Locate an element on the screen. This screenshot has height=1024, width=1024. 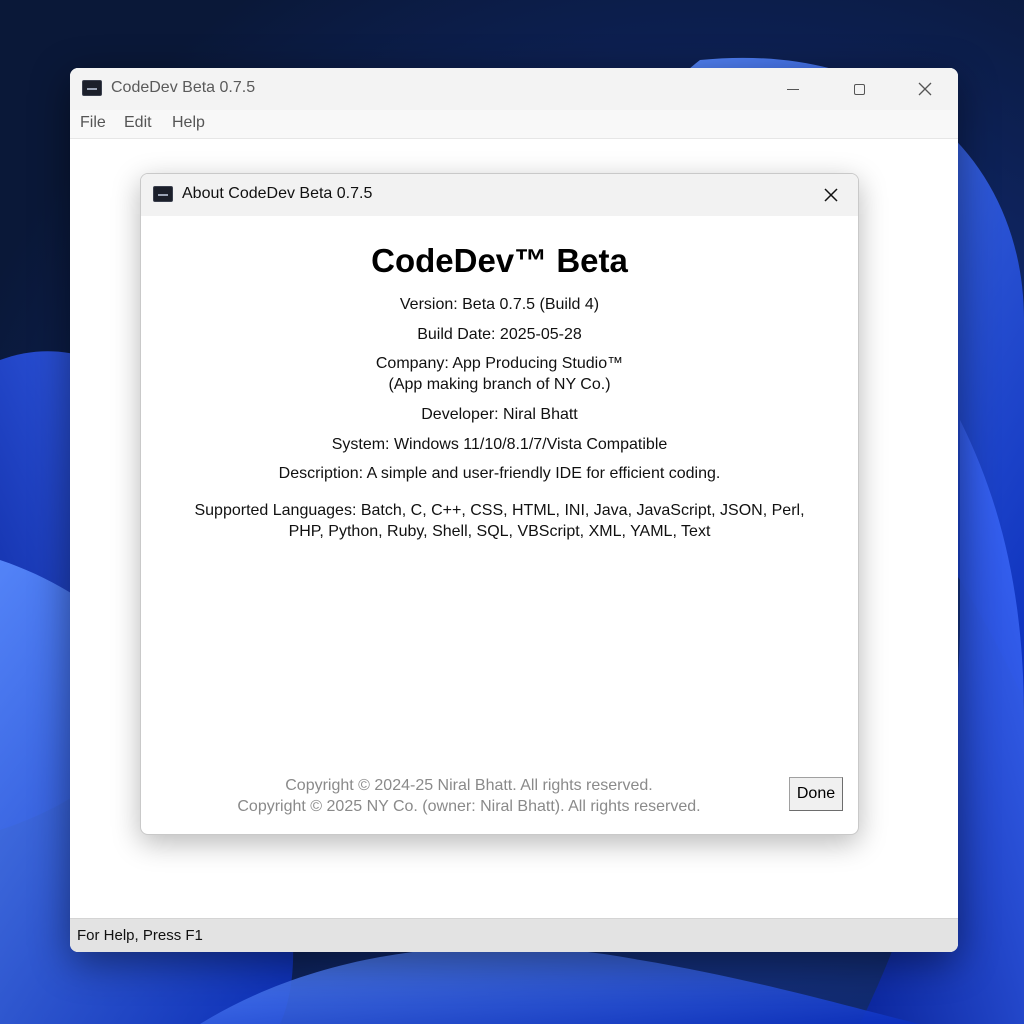
maximize-icon is located at coordinates (859, 89).